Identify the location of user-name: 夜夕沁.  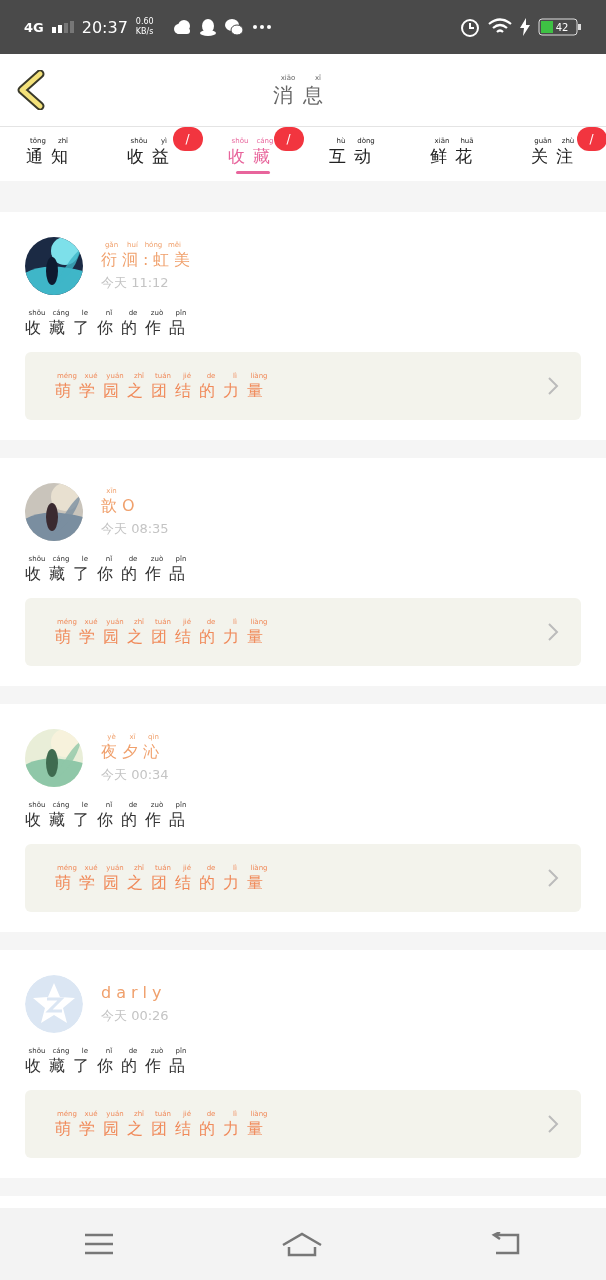
(133, 751).